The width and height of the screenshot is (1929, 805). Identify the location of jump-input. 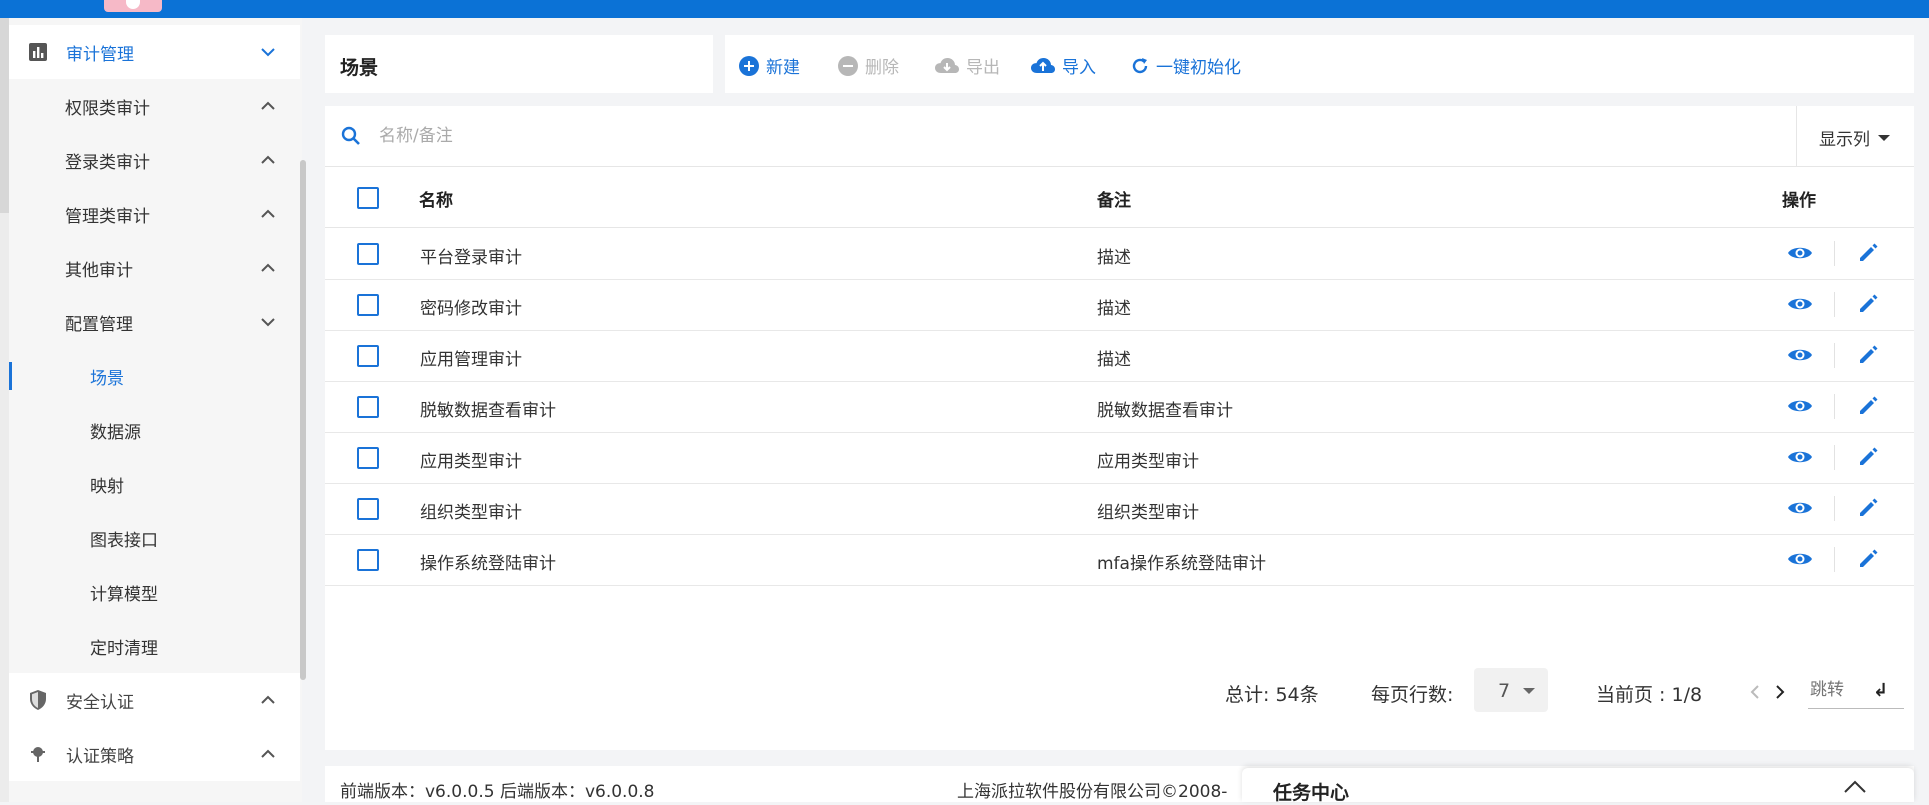
(1840, 690).